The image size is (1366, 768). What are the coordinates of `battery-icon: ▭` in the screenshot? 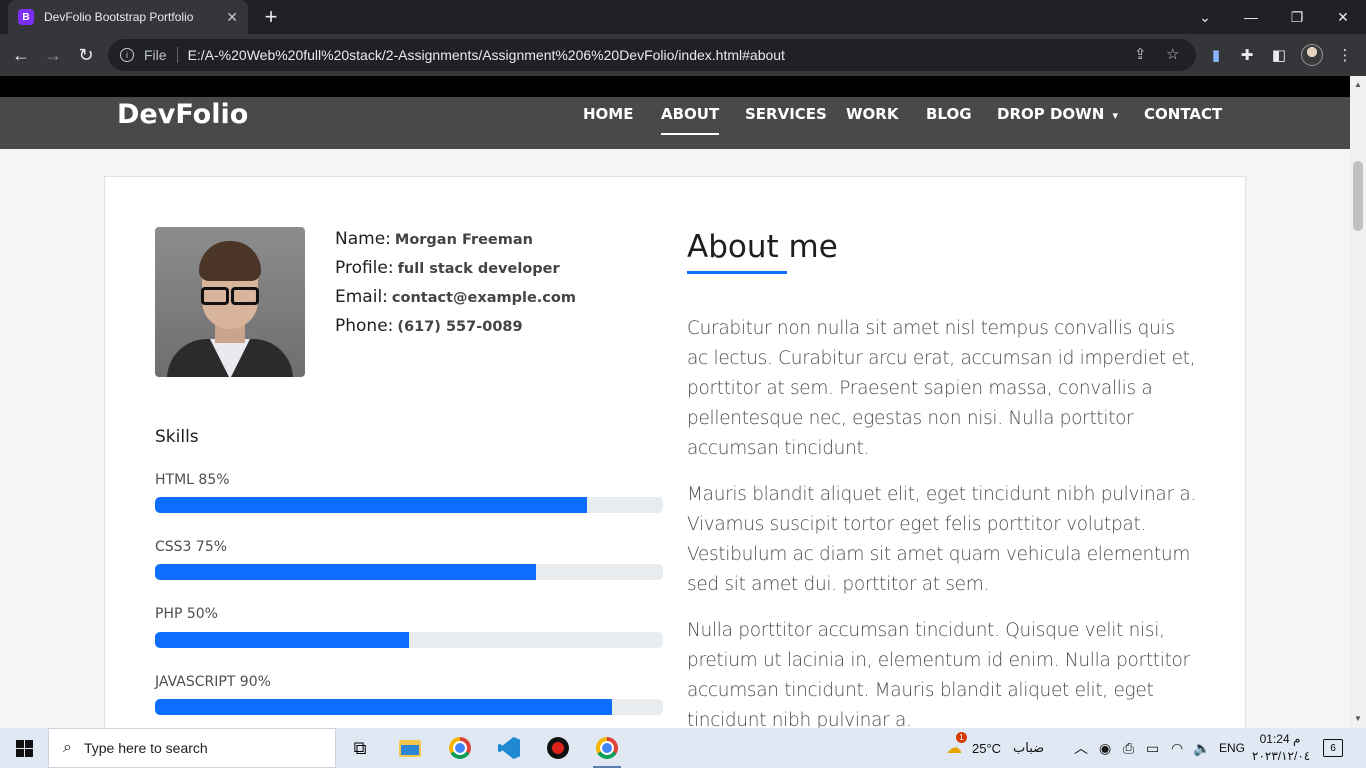 It's located at (1152, 748).